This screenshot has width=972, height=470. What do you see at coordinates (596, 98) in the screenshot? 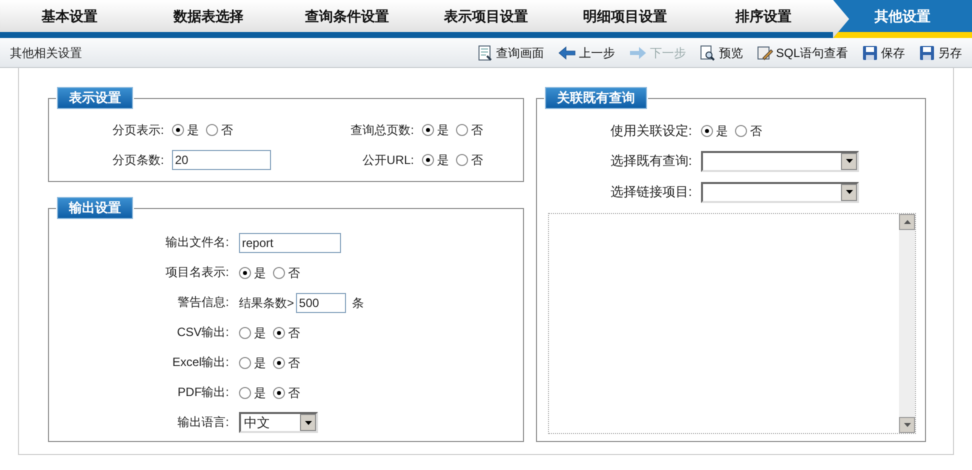
I see `section-title: 关联既有查询` at bounding box center [596, 98].